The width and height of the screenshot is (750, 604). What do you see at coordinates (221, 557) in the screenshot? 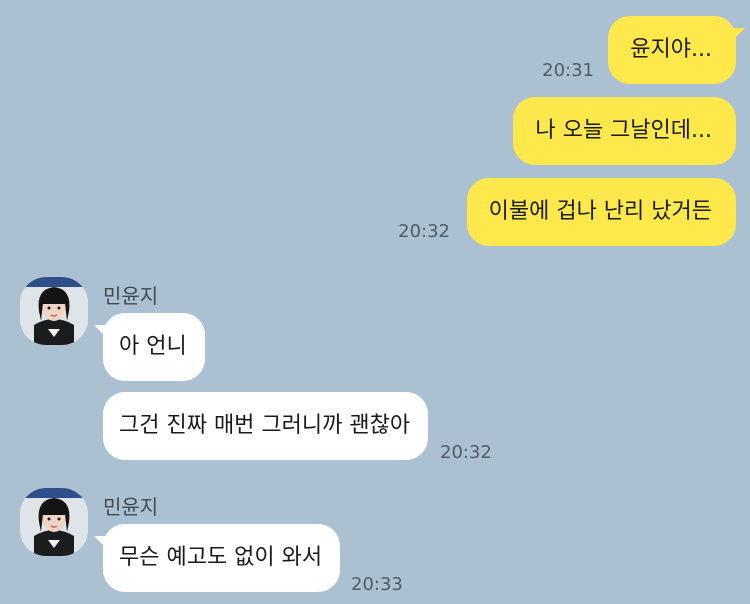
I see `message-text: 무슨 예고도 없이 와서` at bounding box center [221, 557].